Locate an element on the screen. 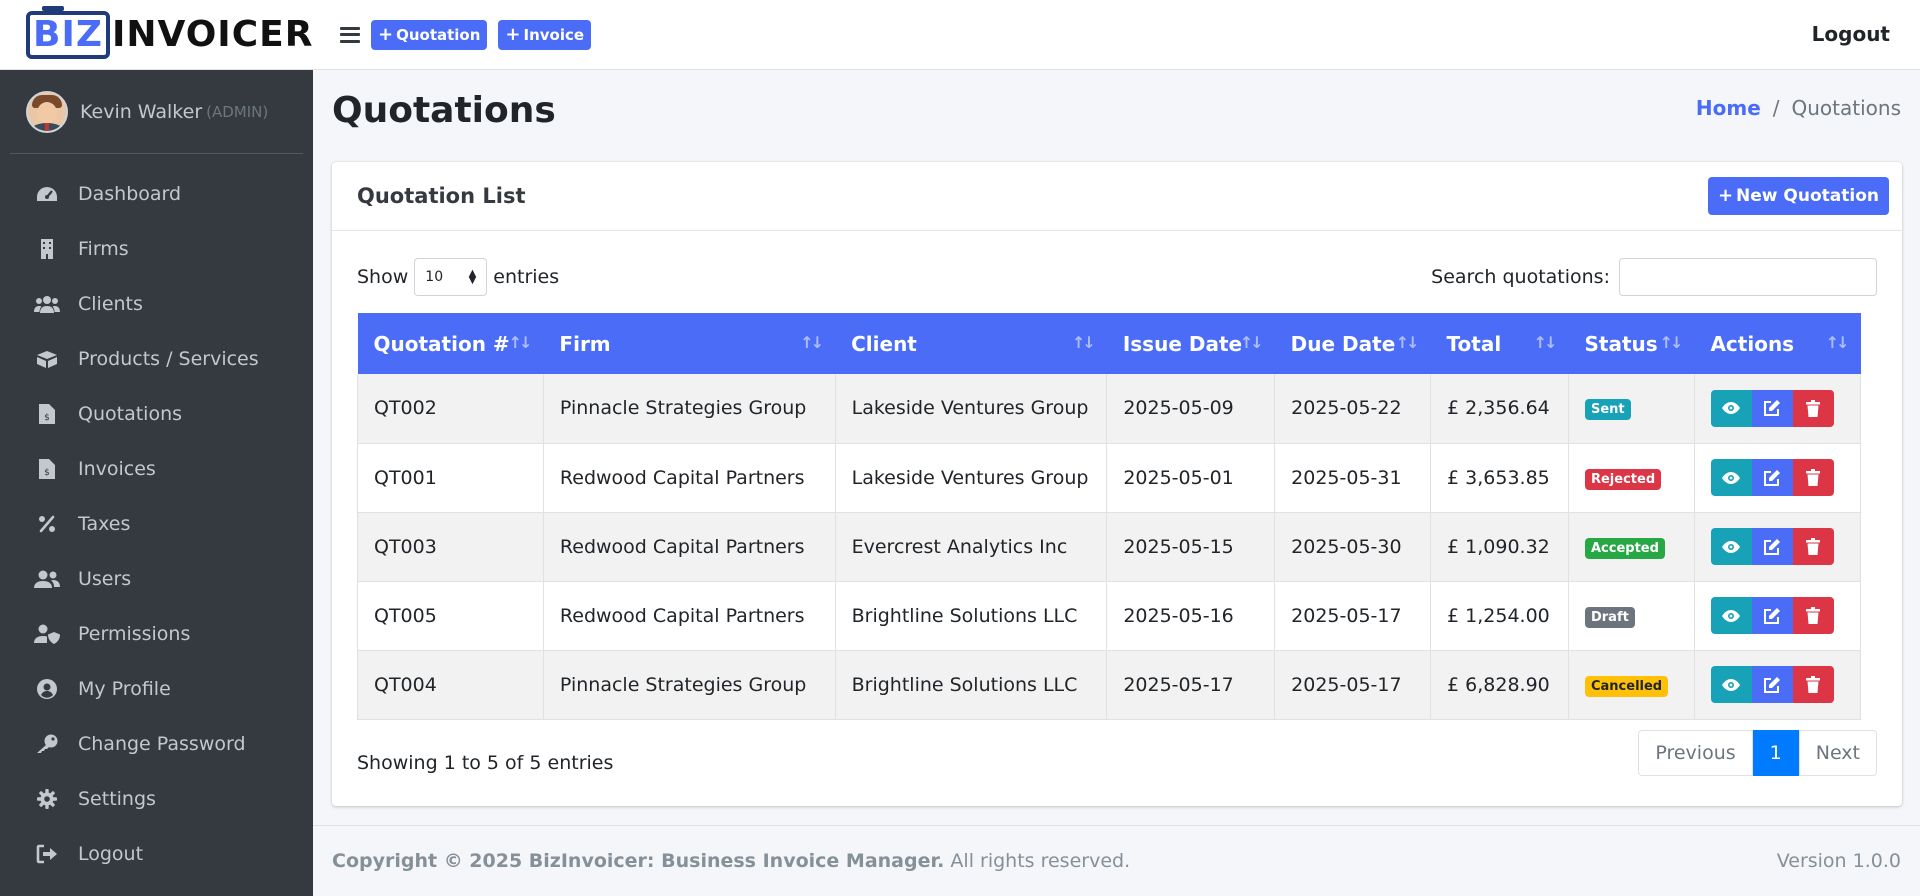 The height and width of the screenshot is (896, 1920). breadcrumb-home-link: Home is located at coordinates (1728, 108).